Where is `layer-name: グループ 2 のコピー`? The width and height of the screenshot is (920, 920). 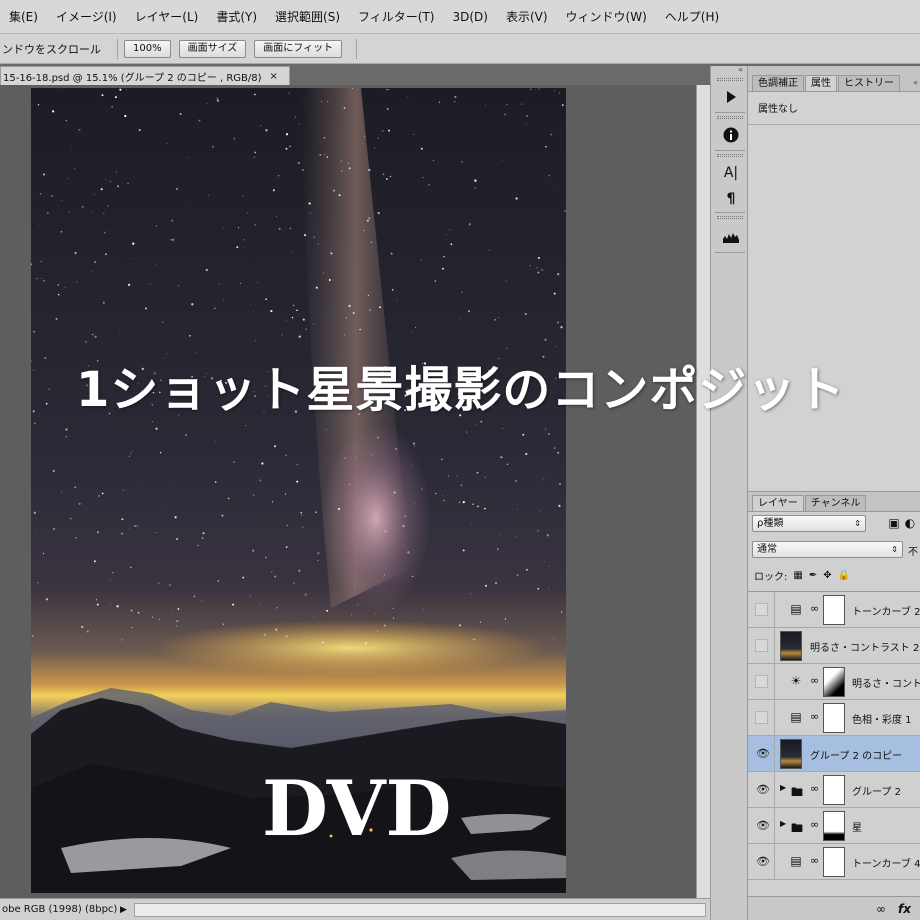 layer-name: グループ 2 のコピー is located at coordinates (856, 754).